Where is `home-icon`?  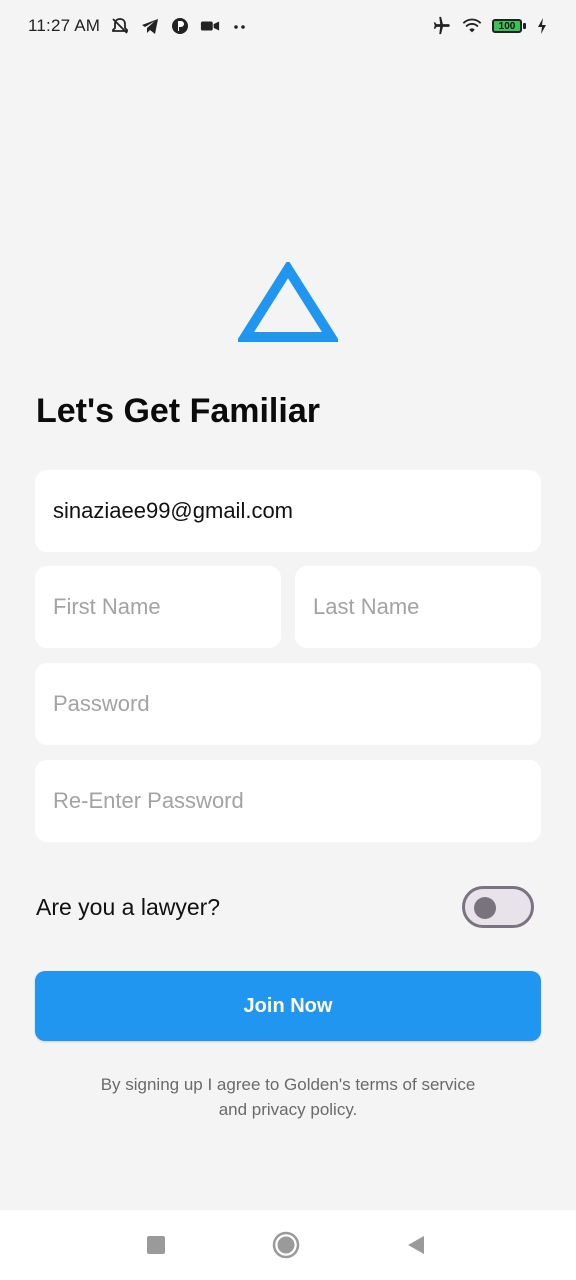 home-icon is located at coordinates (286, 1245).